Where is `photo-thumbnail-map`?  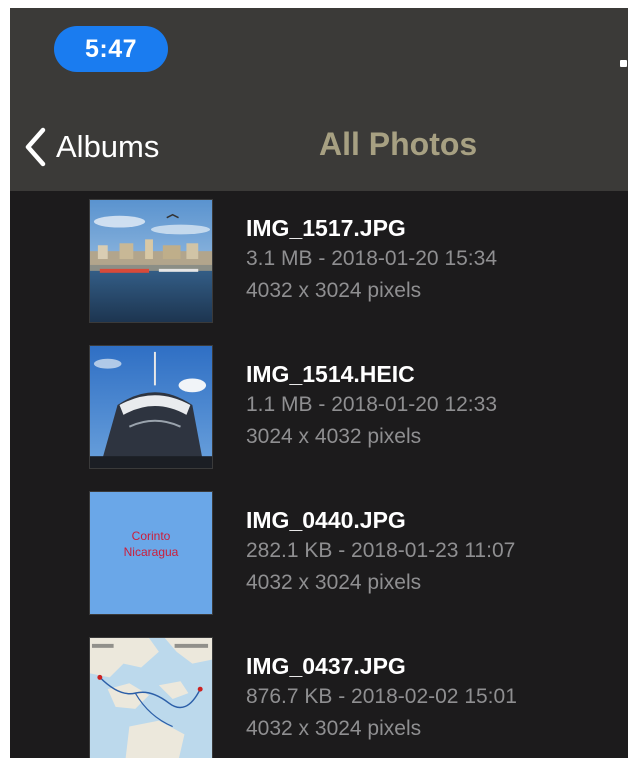 photo-thumbnail-map is located at coordinates (151, 697).